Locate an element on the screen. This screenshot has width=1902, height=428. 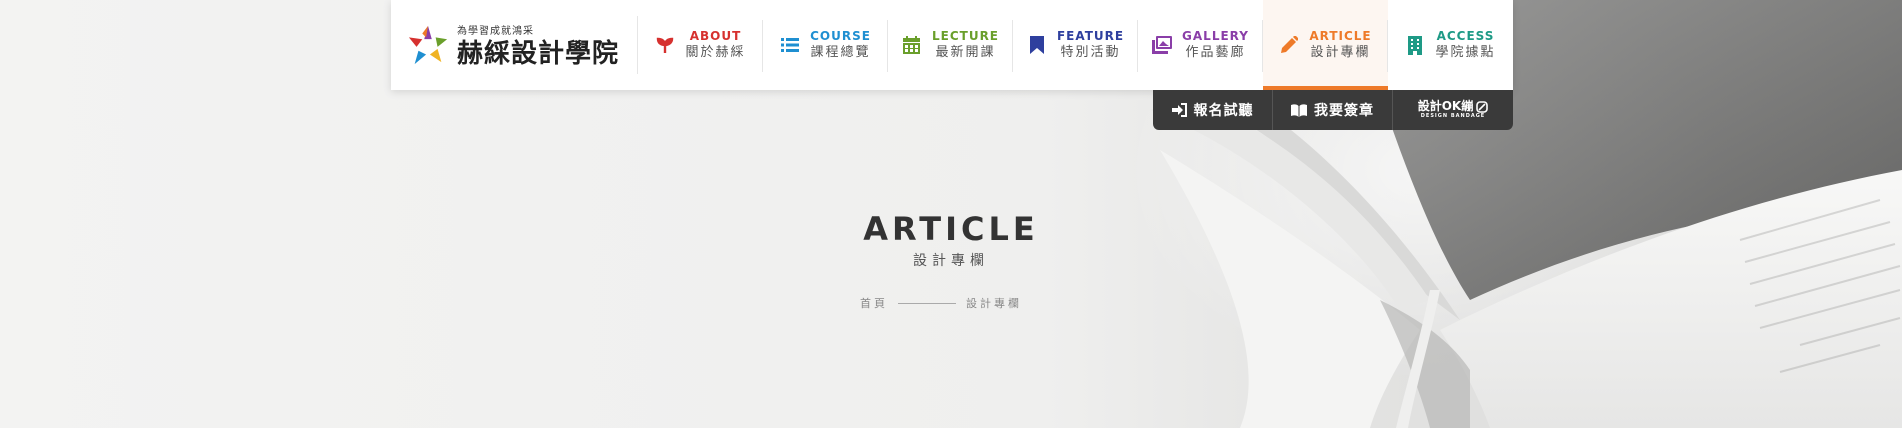
design-ok-sublabel: DESIGN BANDAGE is located at coordinates (1453, 116).